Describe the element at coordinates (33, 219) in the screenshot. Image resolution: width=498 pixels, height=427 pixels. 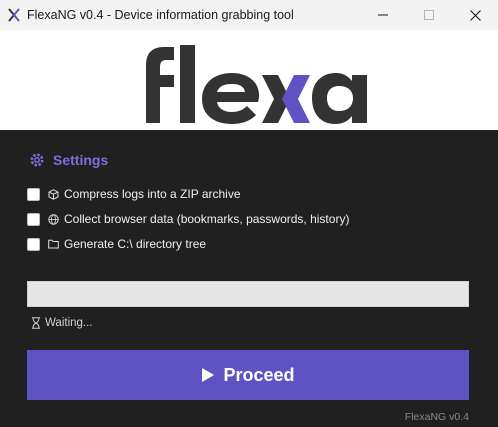
I see `browser-data-checkbox` at that location.